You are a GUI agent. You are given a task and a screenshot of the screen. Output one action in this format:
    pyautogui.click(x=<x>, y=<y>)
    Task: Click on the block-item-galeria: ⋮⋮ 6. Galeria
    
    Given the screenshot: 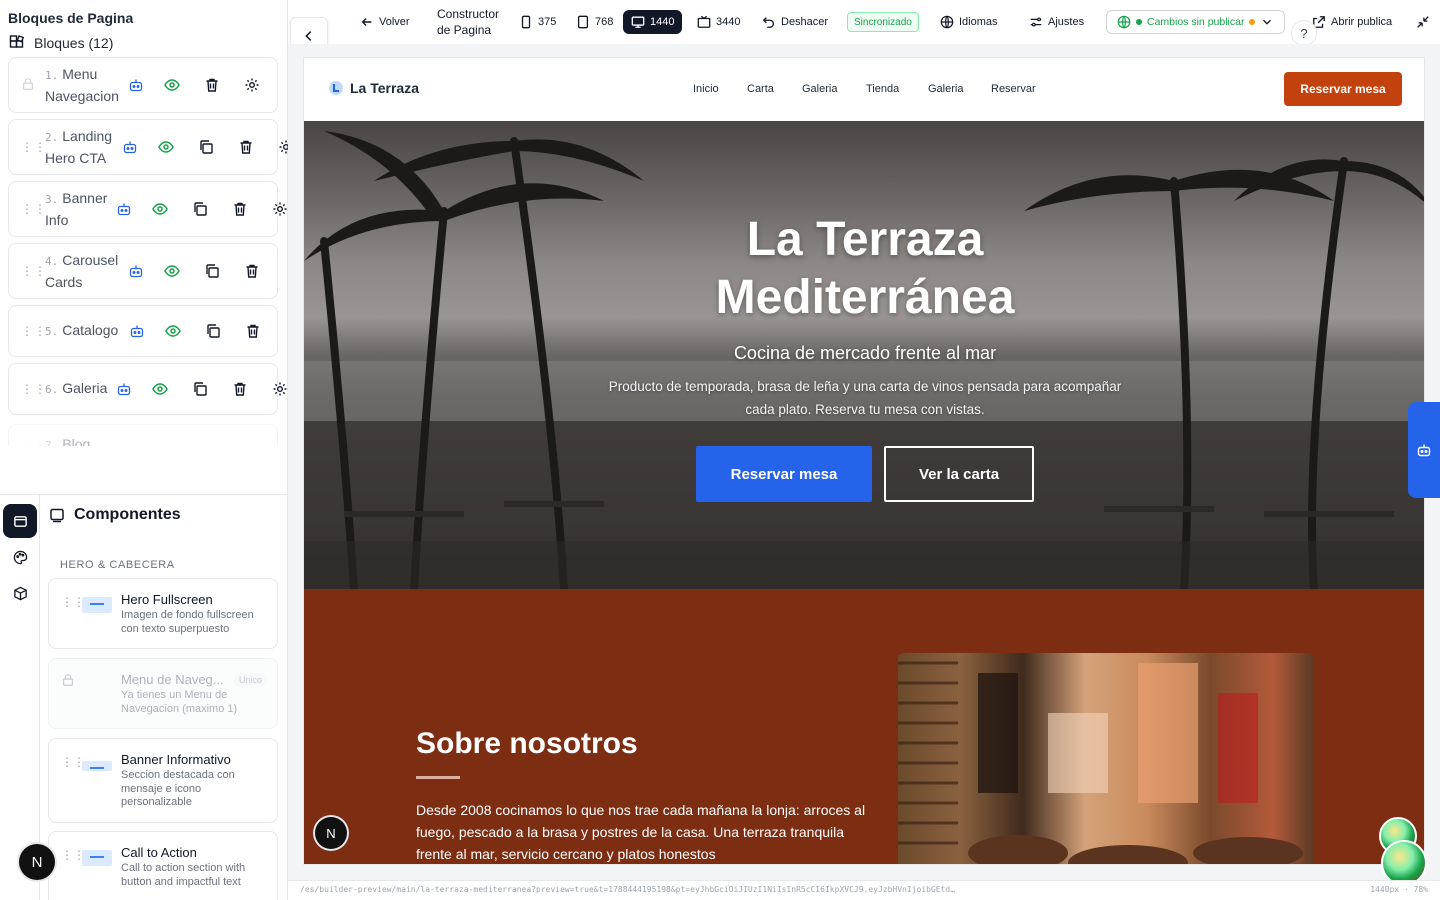 What is the action you would take?
    pyautogui.click(x=147, y=389)
    